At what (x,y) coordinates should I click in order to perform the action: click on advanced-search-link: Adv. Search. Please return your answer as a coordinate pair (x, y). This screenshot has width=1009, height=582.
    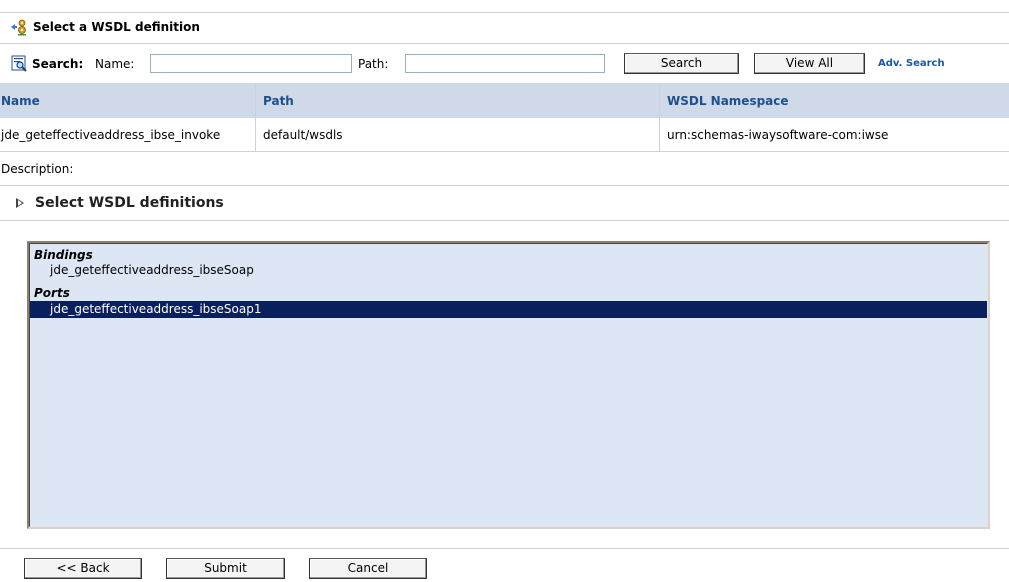
    Looking at the image, I should click on (911, 63).